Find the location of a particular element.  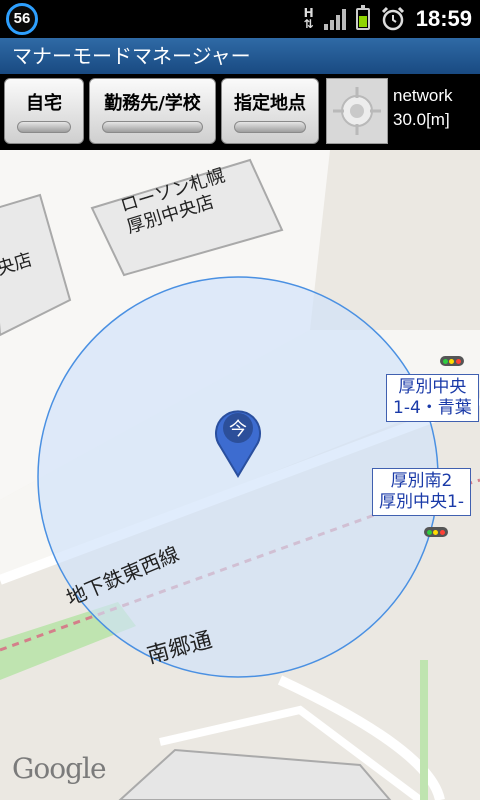

location-provider-info: network 30.0[m] is located at coordinates (423, 108).